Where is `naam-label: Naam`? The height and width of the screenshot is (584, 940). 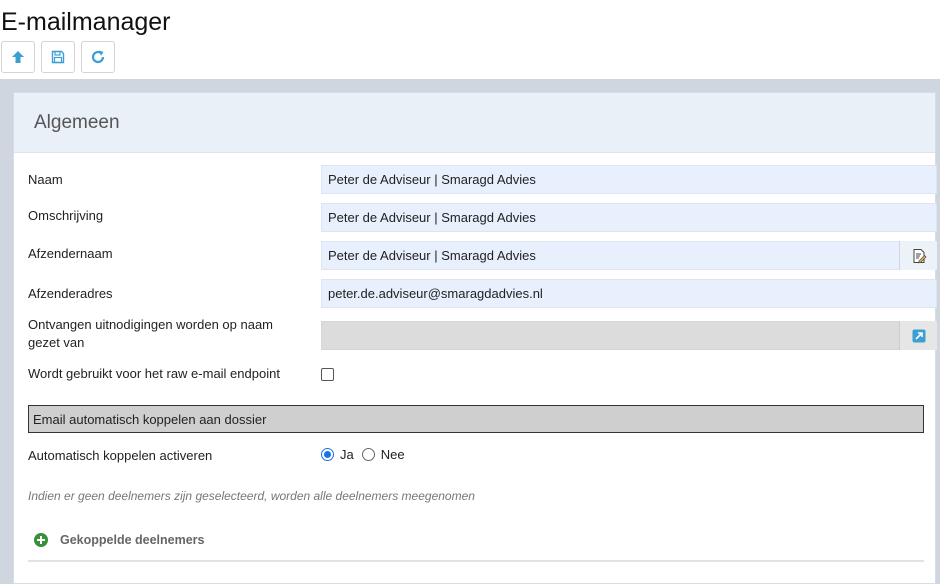
naam-label: Naam is located at coordinates (45, 179).